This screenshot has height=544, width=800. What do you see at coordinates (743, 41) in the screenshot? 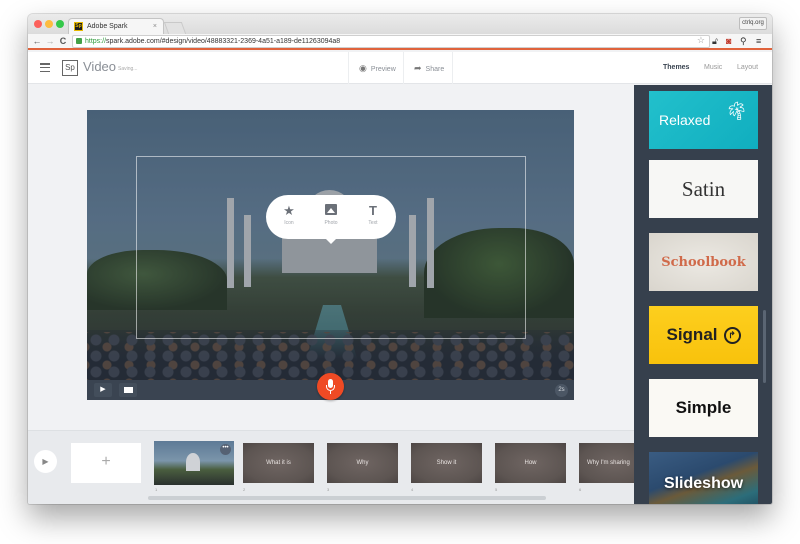
I see `extension-icon: ⚲` at bounding box center [743, 41].